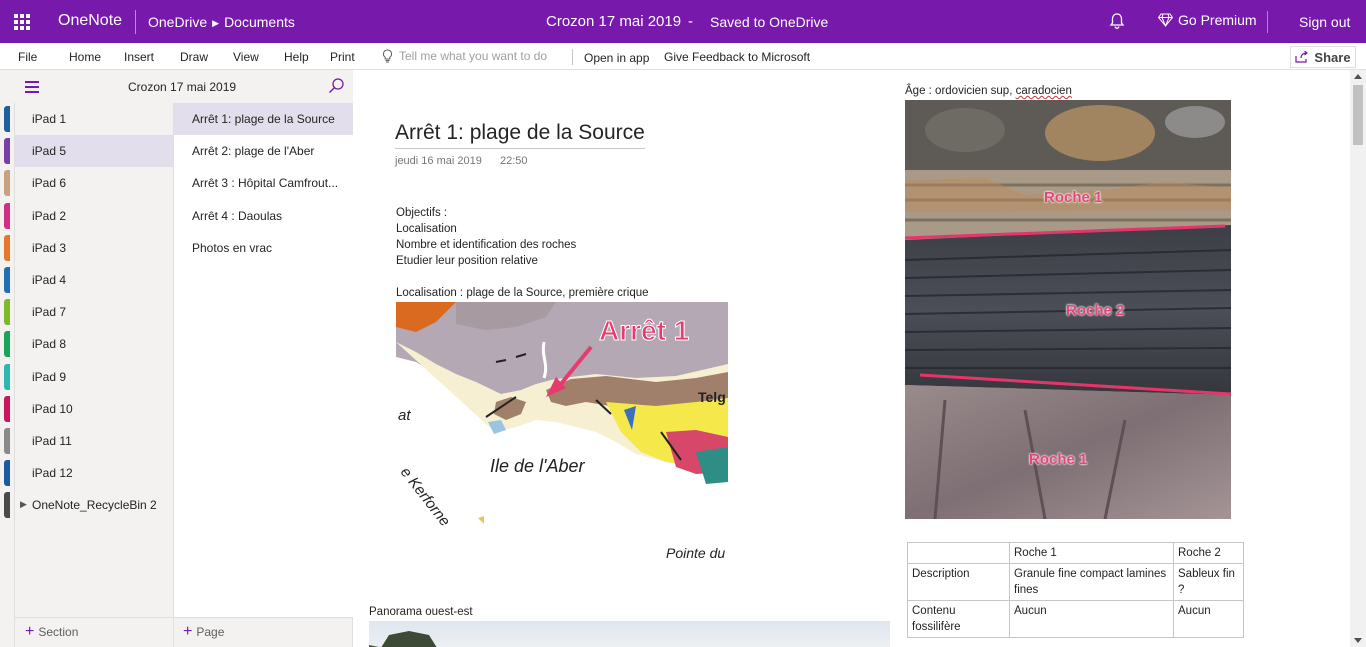 The image size is (1366, 647). Describe the element at coordinates (263, 119) in the screenshot. I see `page-item: Arrêt 1: plage de la Source` at that location.